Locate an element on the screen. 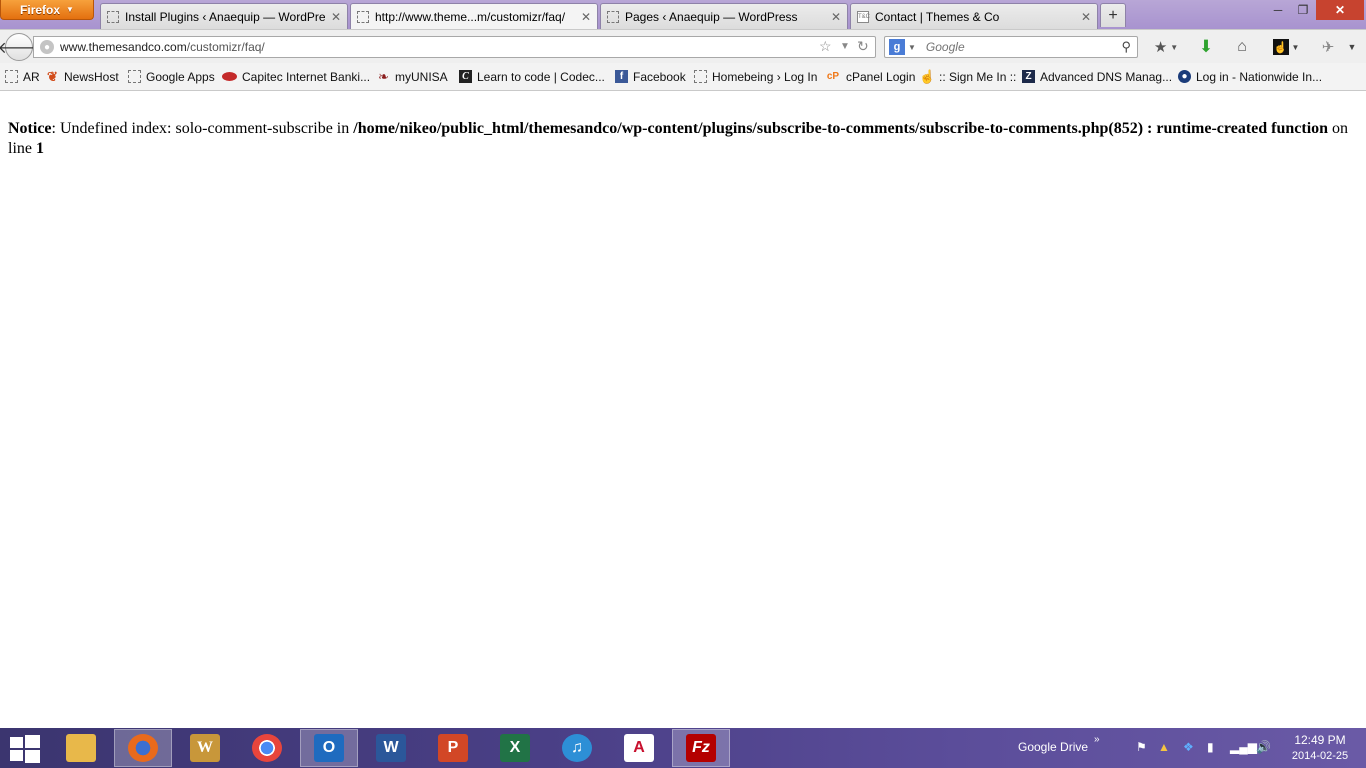  chrome-icon is located at coordinates (267, 748).